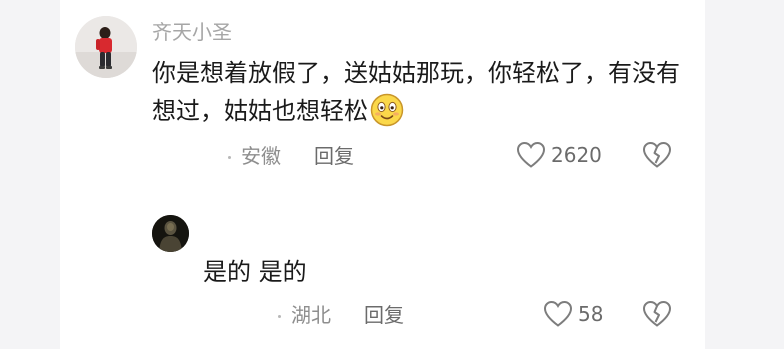 The width and height of the screenshot is (784, 349). I want to click on reply-location: 湖北, so click(304, 315).